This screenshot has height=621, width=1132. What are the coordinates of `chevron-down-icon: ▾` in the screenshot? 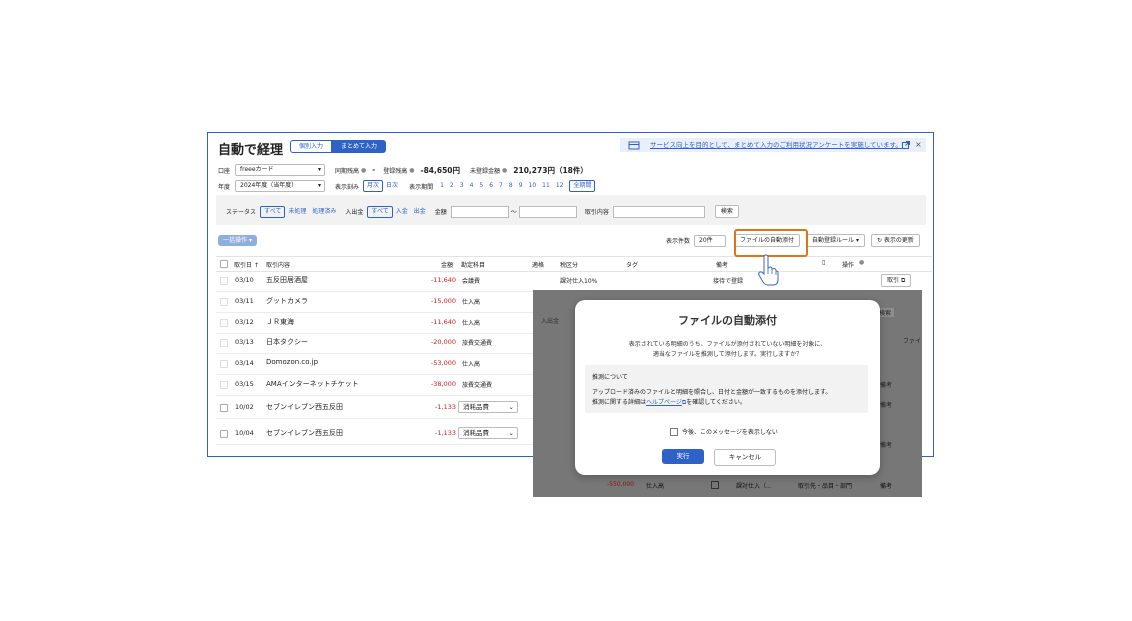 It's located at (320, 185).